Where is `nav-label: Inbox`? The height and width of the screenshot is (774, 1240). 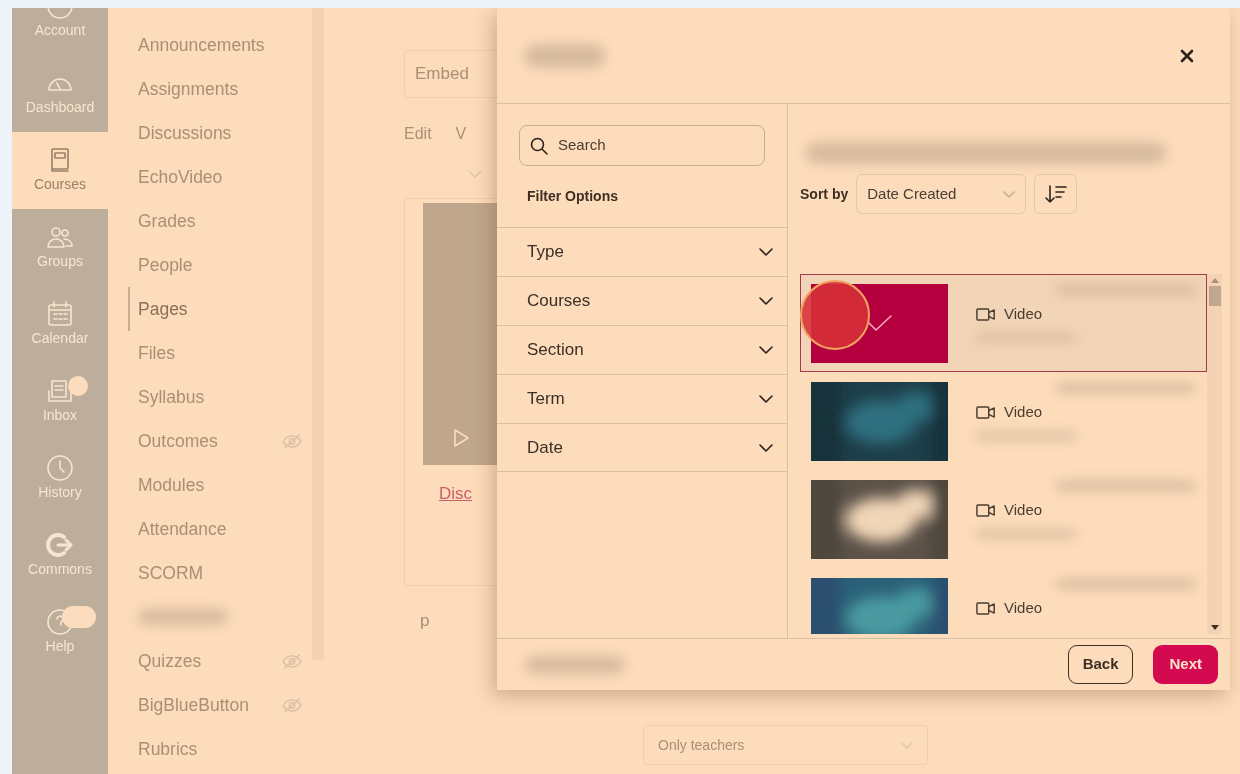
nav-label: Inbox is located at coordinates (60, 415).